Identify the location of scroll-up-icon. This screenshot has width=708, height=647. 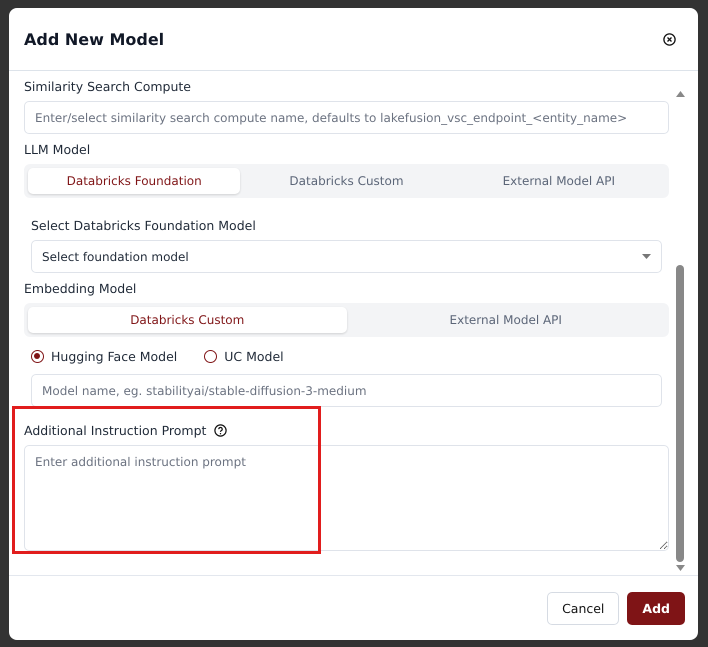
(680, 94).